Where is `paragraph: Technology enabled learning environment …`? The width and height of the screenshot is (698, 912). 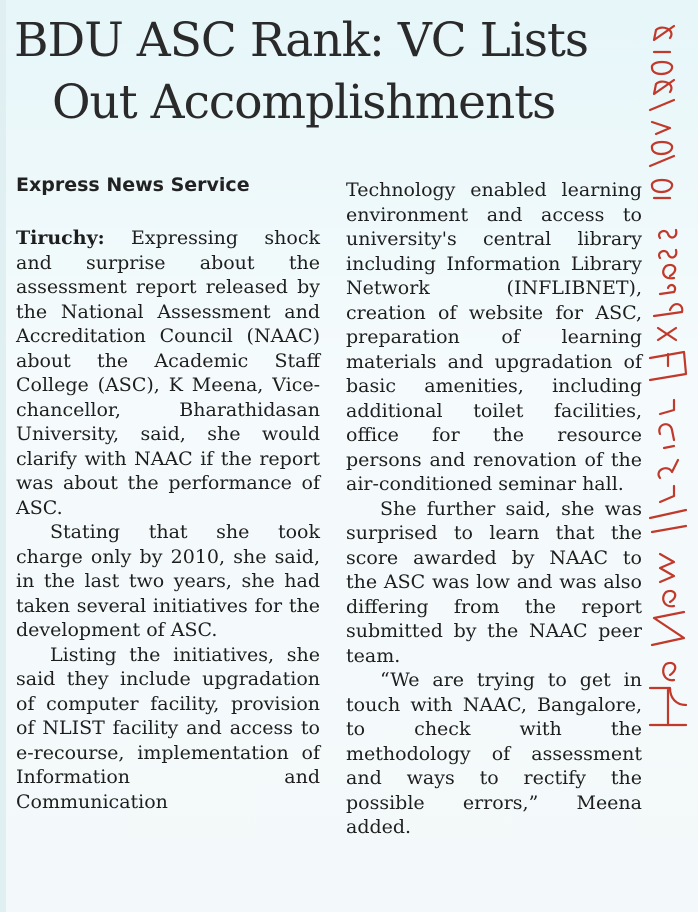
paragraph: Technology enabled learning environment … is located at coordinates (494, 337).